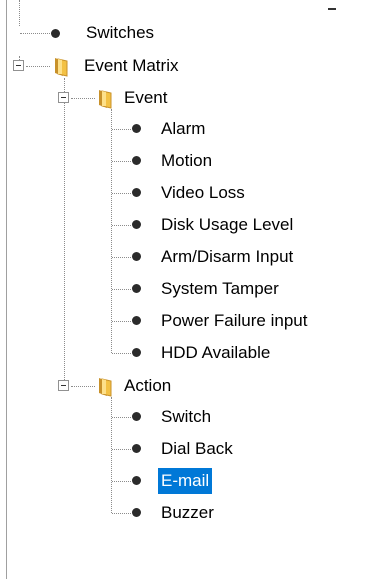  I want to click on tree-item-alarm: Alarm, so click(183, 129).